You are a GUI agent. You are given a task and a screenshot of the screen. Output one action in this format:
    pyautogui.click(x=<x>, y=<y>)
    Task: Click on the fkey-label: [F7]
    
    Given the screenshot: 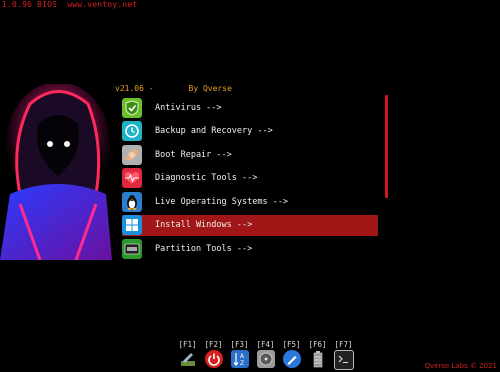 What is the action you would take?
    pyautogui.click(x=343, y=344)
    